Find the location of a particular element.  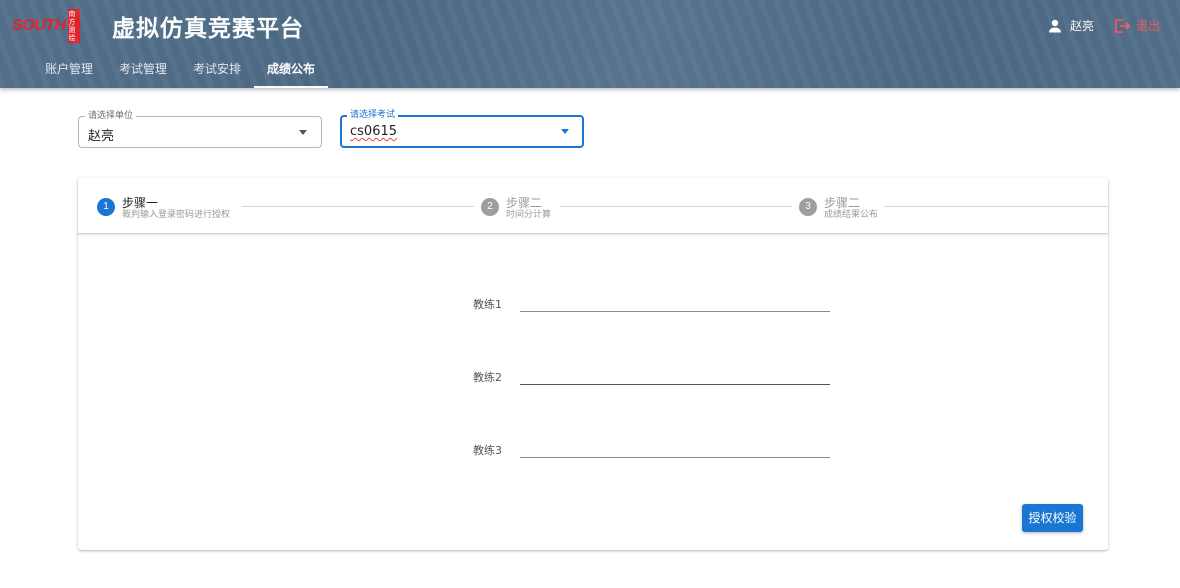

logout-button: 退出 is located at coordinates (1137, 25).